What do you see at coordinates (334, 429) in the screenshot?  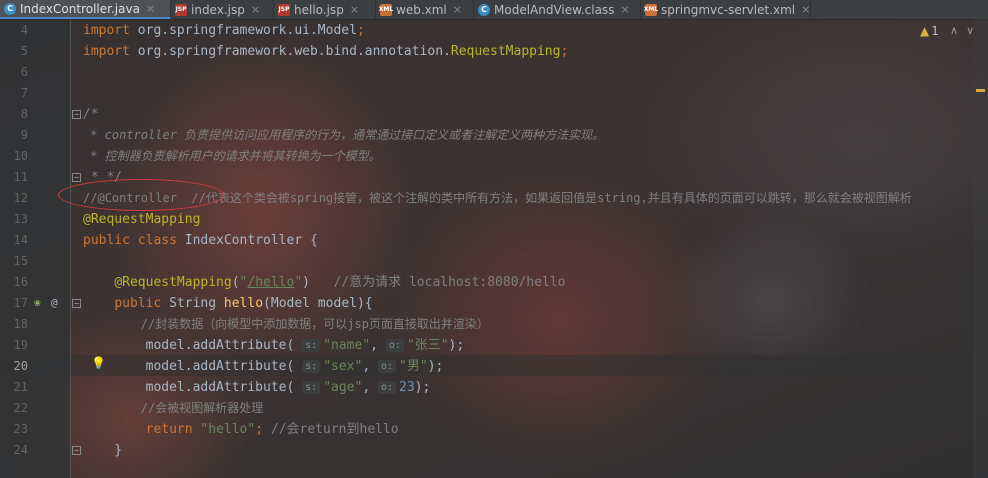 I see `comment: //会return到hello` at bounding box center [334, 429].